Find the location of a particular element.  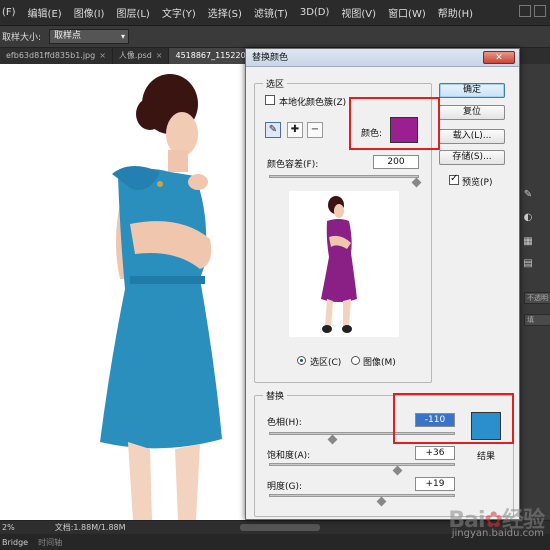

brush-icon: ✎ is located at coordinates (528, 195).